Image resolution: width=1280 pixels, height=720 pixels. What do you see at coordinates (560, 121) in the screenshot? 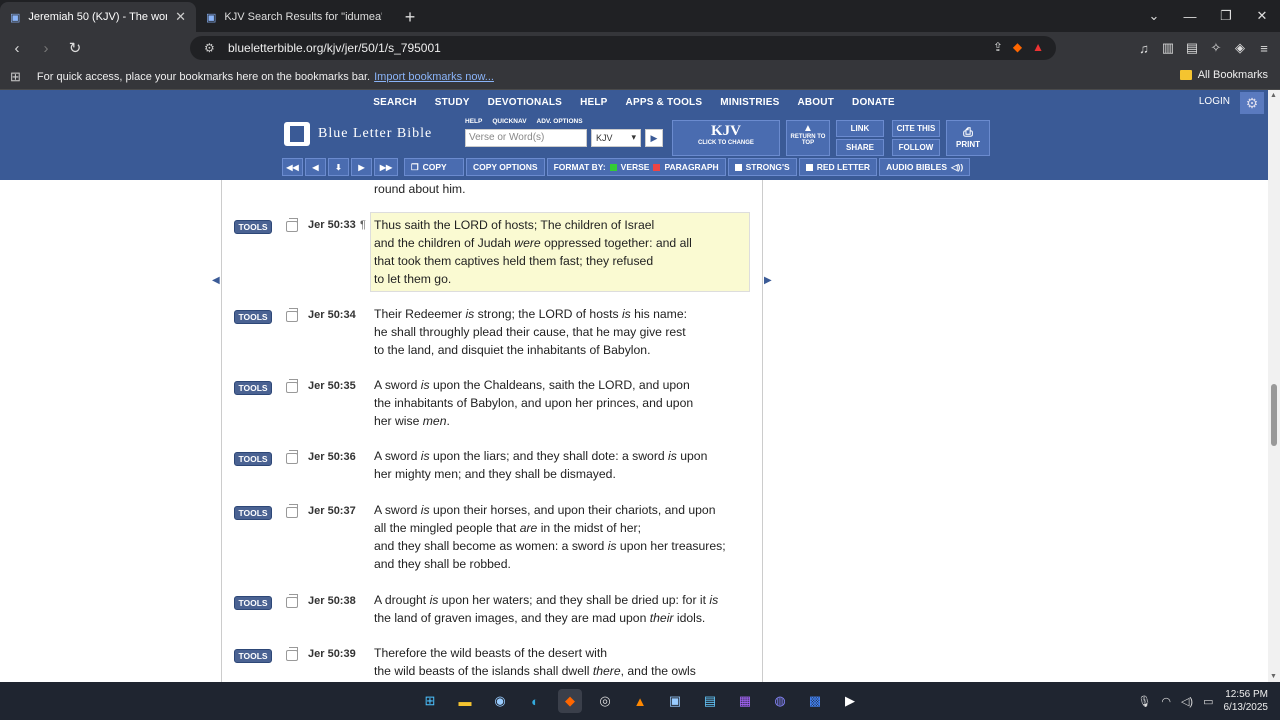
I see `adv-options-link: ADV. OPTIONS` at bounding box center [560, 121].